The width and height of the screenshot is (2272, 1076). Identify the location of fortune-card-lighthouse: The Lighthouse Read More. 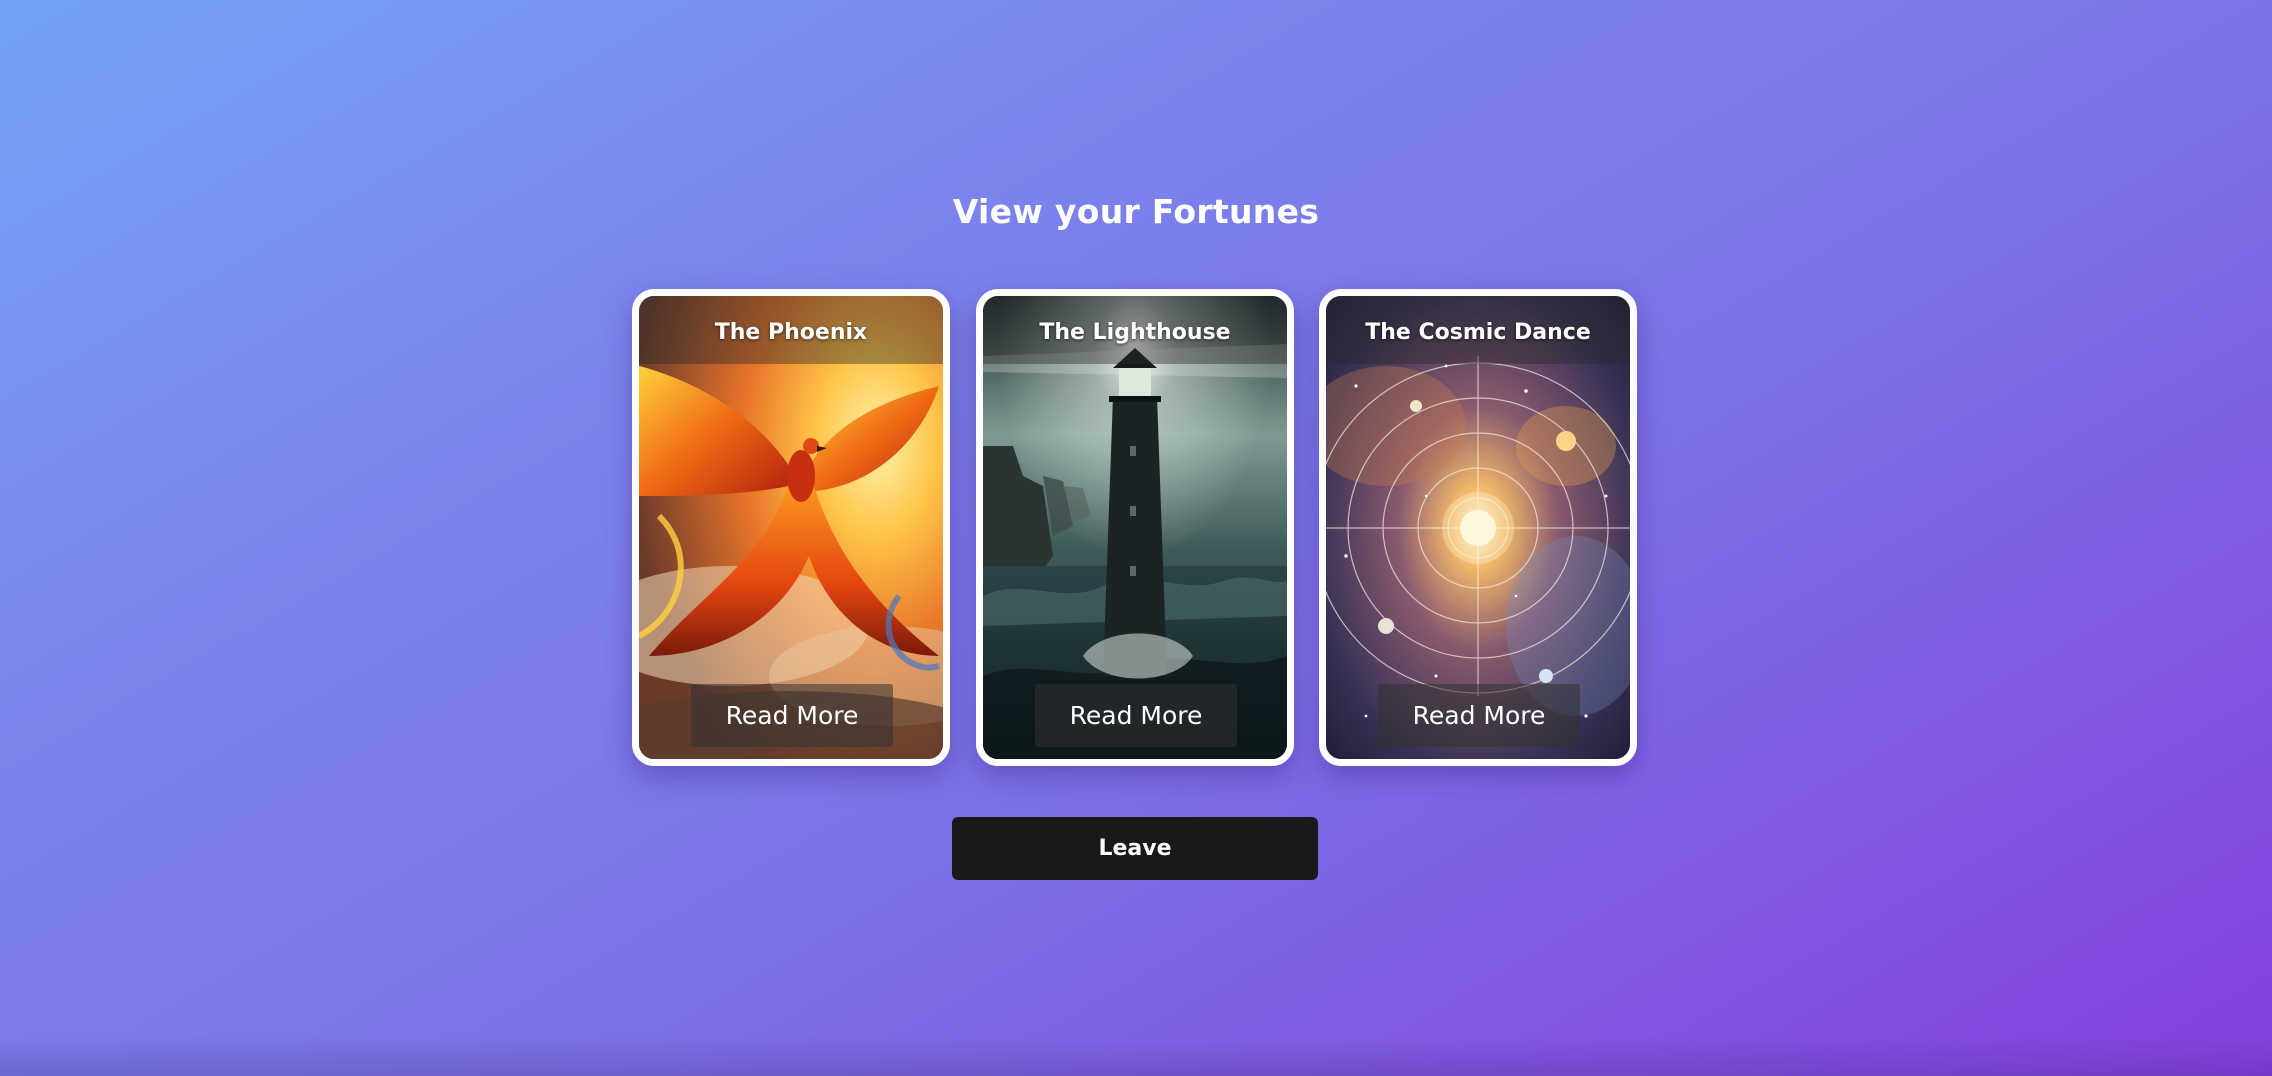
(1135, 527).